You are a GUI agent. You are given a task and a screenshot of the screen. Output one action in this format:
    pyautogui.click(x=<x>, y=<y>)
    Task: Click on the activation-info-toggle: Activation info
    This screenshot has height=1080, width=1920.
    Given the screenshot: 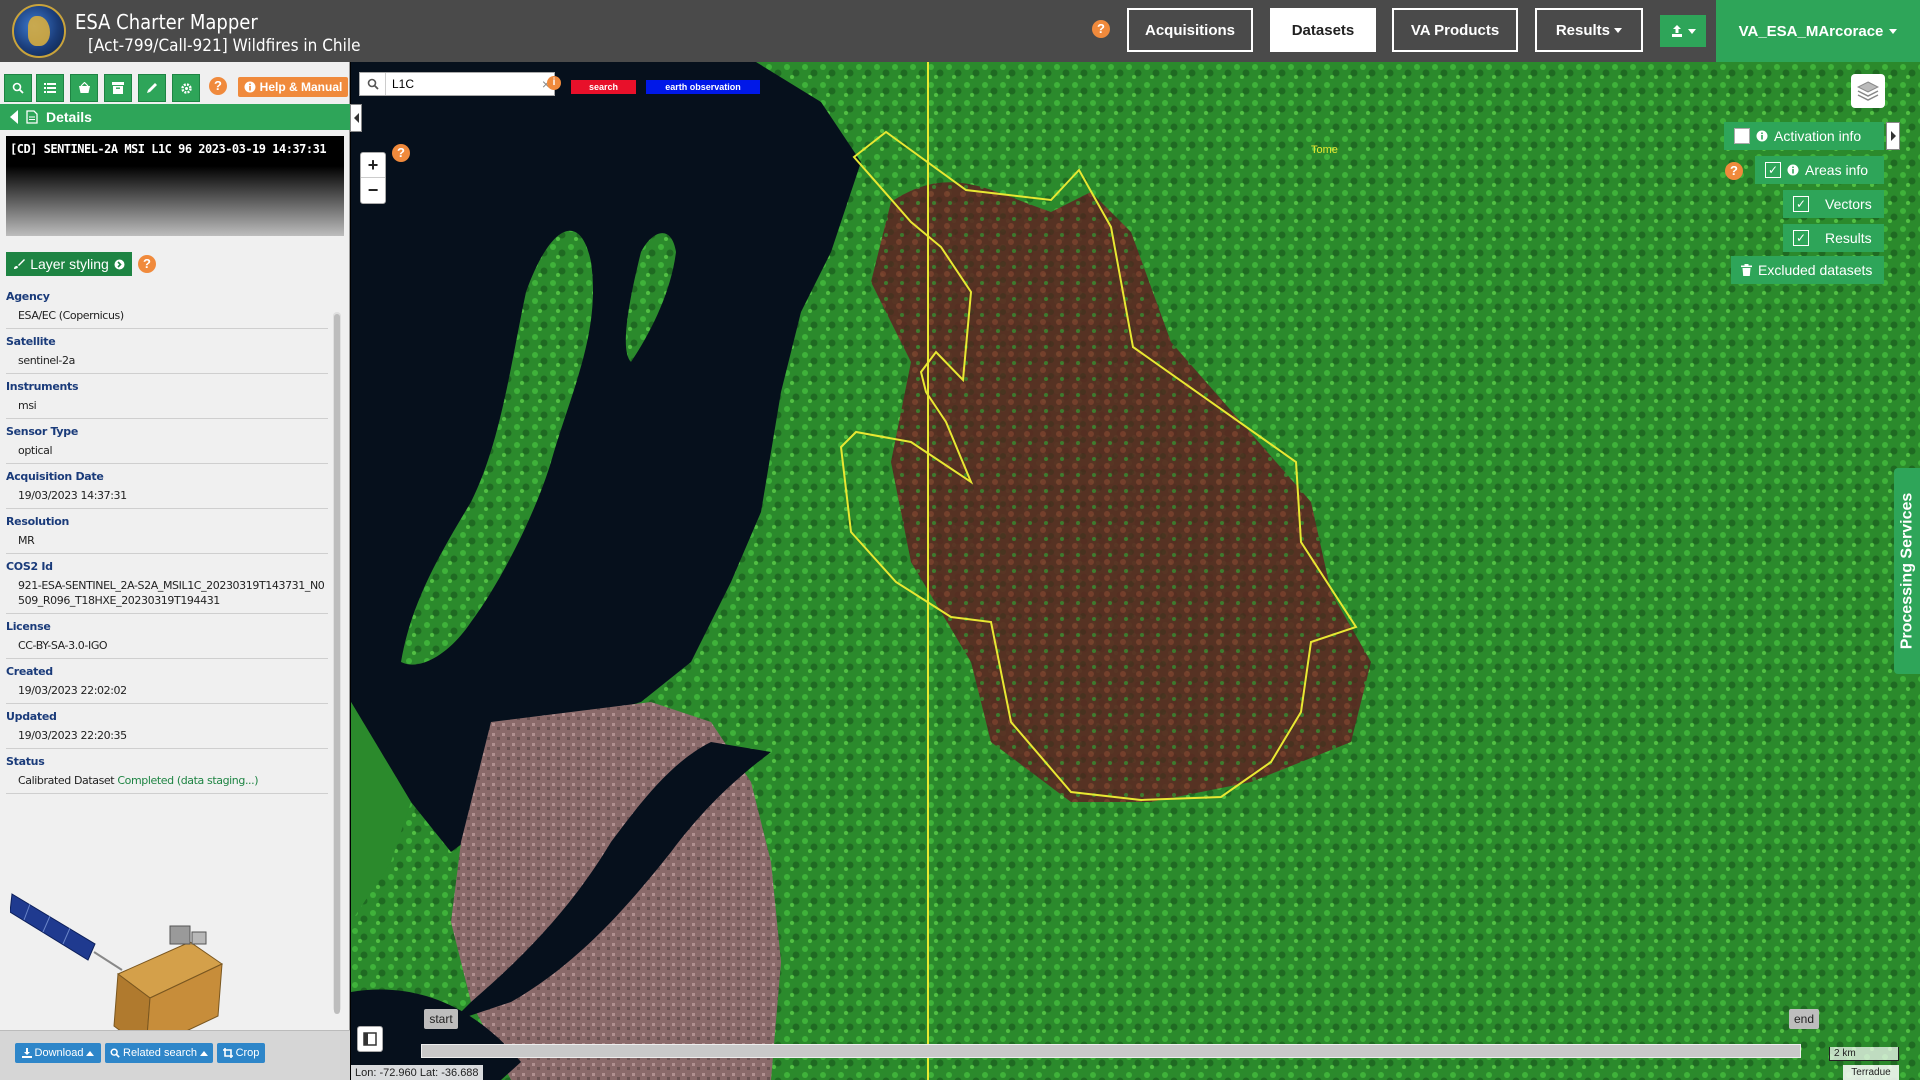 What is the action you would take?
    pyautogui.click(x=1804, y=136)
    